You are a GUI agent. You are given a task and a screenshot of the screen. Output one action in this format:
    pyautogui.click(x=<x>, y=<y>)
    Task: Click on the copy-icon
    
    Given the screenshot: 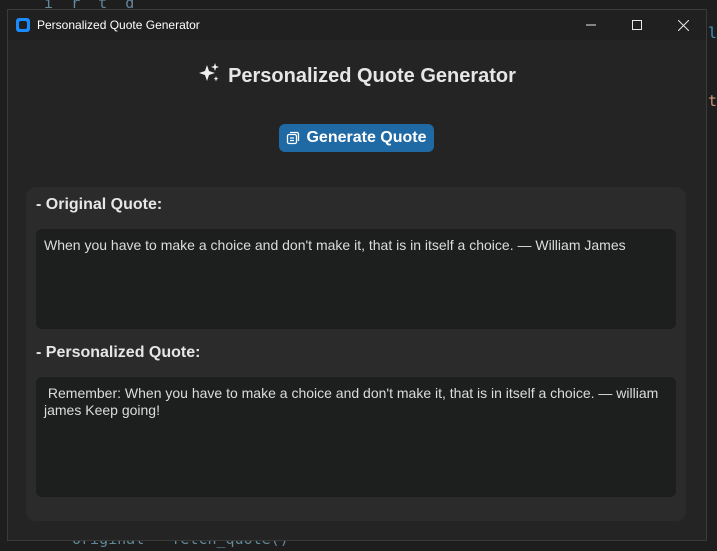 What is the action you would take?
    pyautogui.click(x=293, y=138)
    